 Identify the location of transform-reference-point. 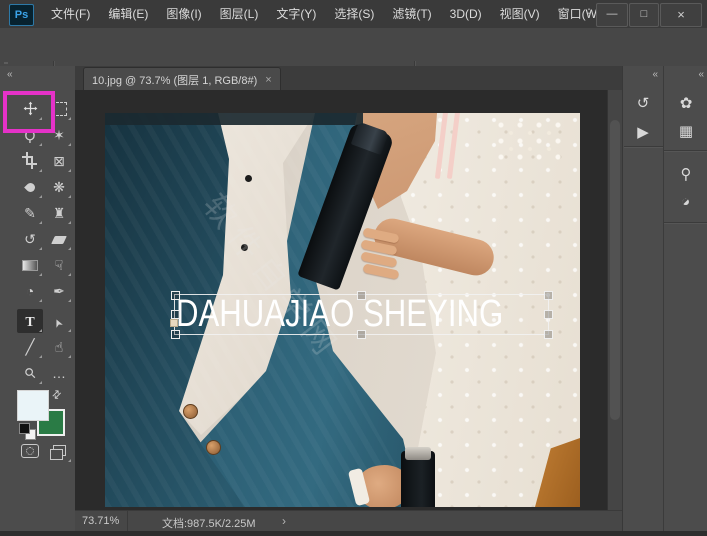
(174, 323).